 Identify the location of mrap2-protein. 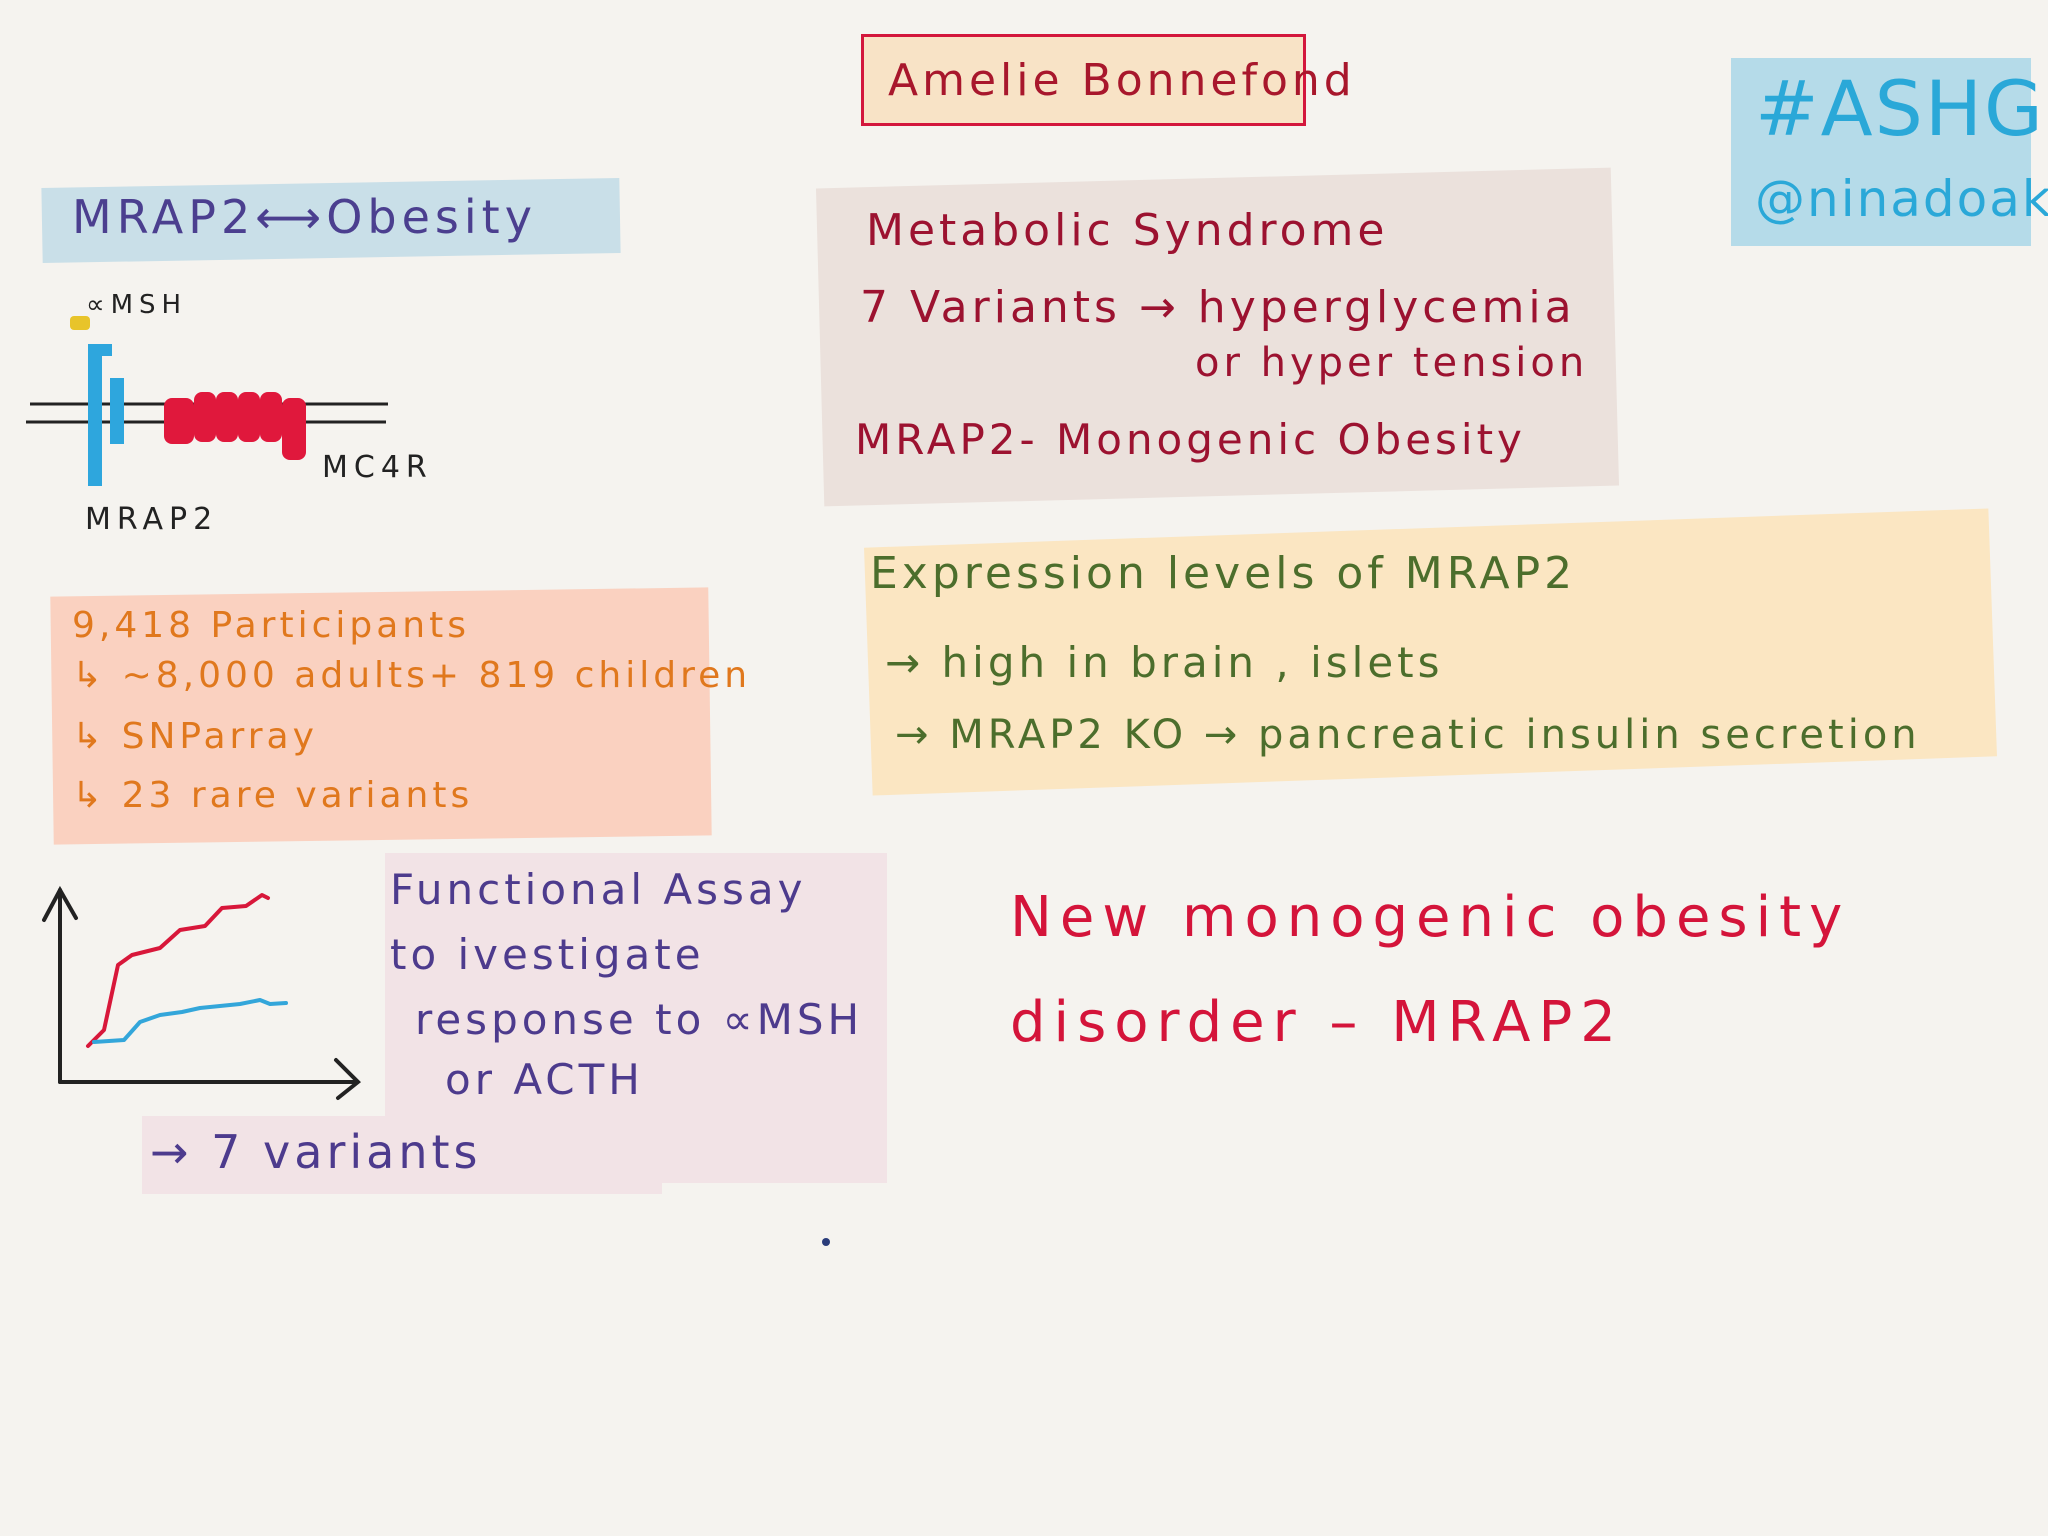
(95, 415).